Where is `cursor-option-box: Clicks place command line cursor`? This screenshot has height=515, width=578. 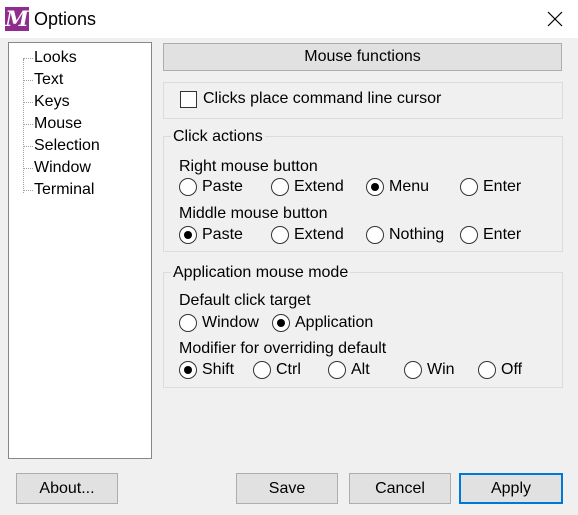
cursor-option-box: Clicks place command line cursor is located at coordinates (363, 100).